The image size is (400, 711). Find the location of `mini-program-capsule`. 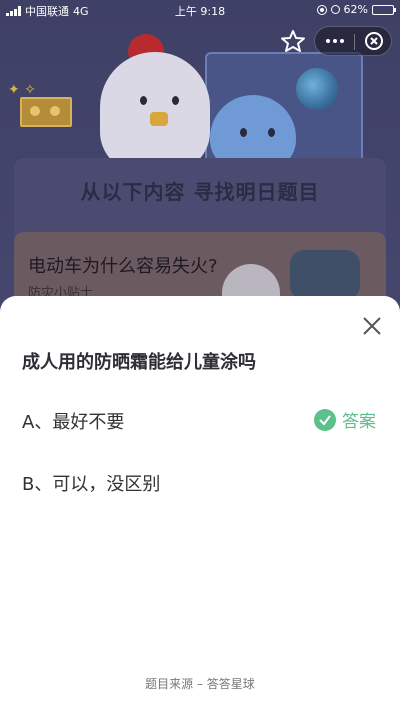

mini-program-capsule is located at coordinates (353, 41).